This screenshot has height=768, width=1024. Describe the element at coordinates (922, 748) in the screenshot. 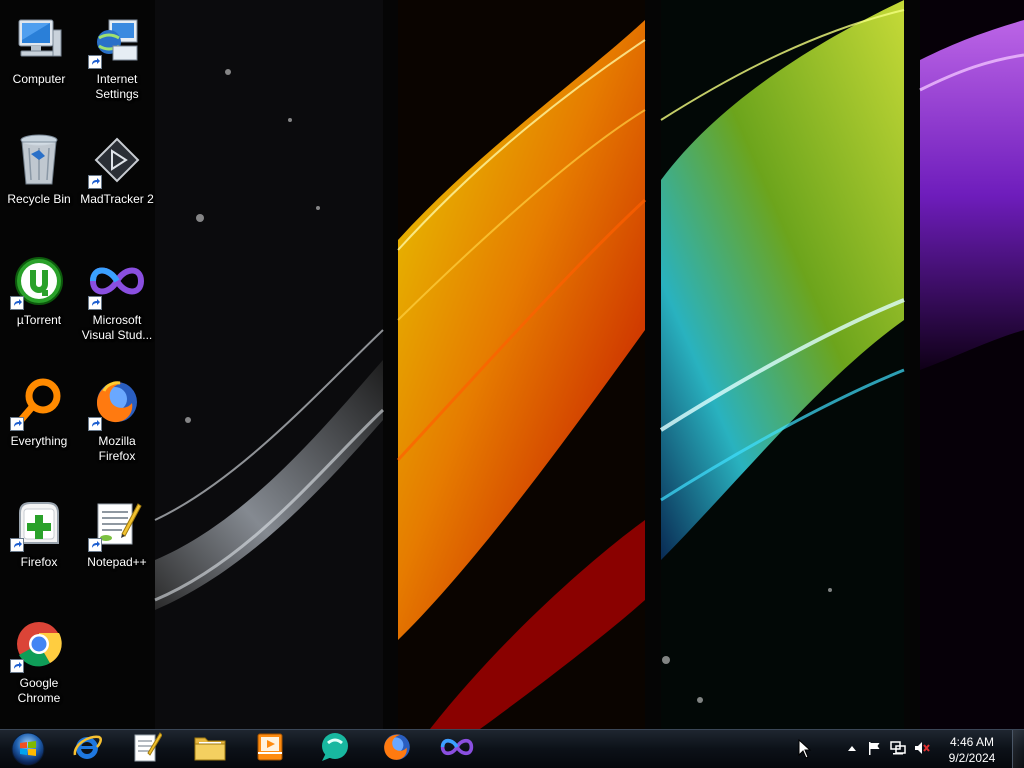

I see `volume-muted-icon` at that location.